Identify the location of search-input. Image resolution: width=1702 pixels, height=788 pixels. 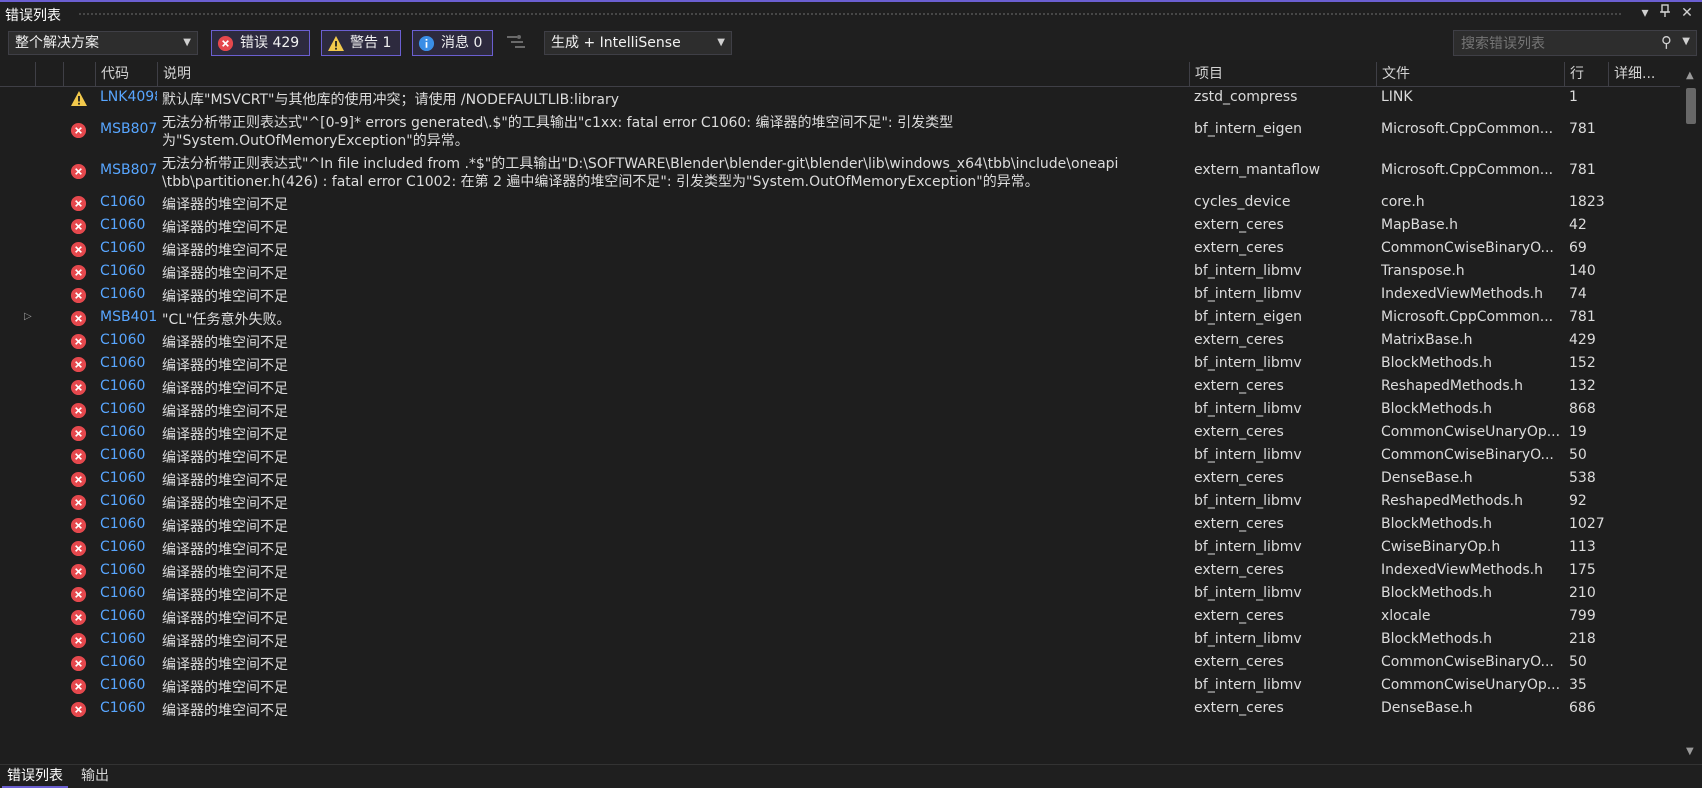
(1556, 44).